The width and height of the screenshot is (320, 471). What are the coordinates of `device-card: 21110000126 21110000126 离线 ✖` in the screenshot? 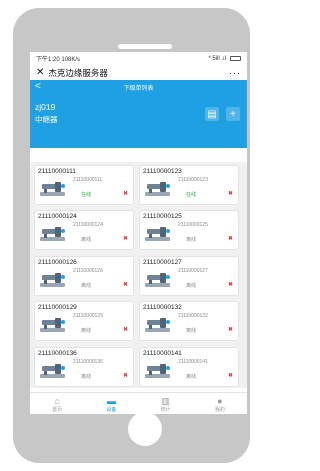 It's located at (84, 275).